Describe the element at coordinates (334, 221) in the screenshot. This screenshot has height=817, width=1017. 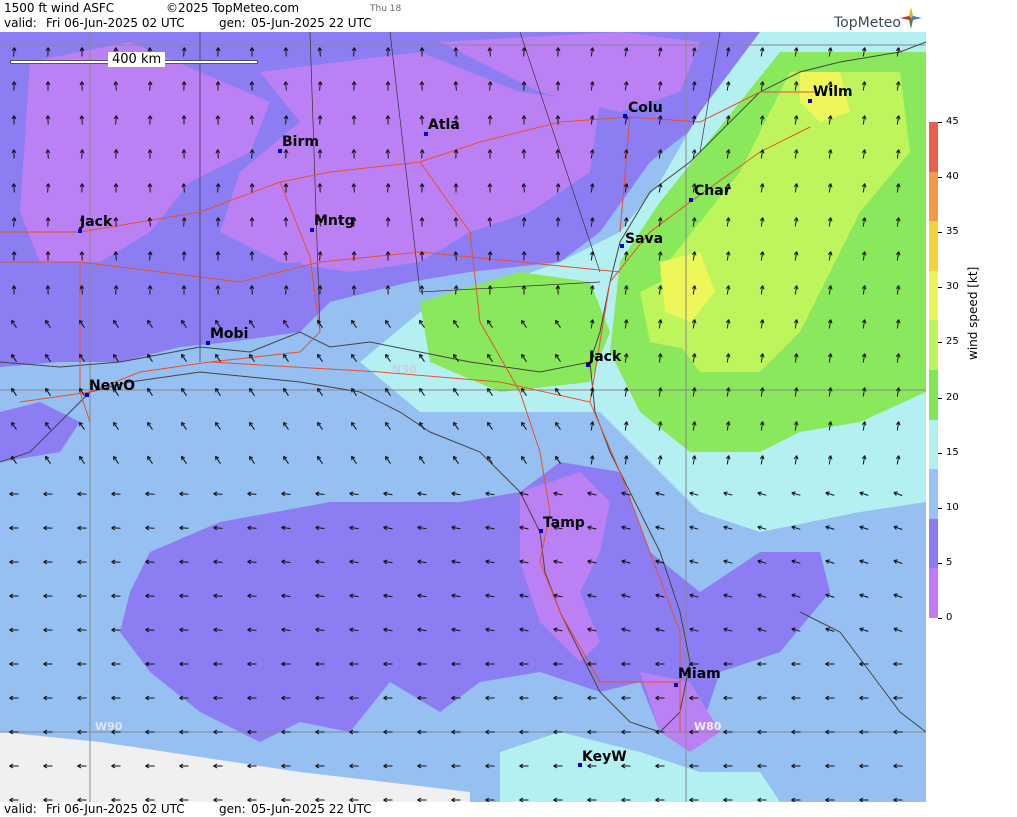
I see `city-mntg: Mntg` at that location.